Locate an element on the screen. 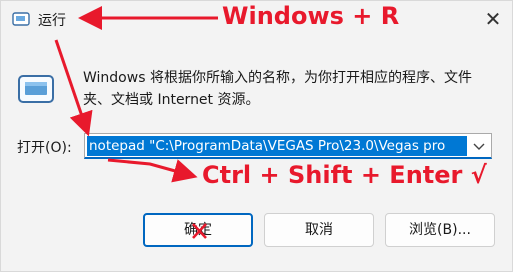  close-icon: ✕ is located at coordinates (493, 19).